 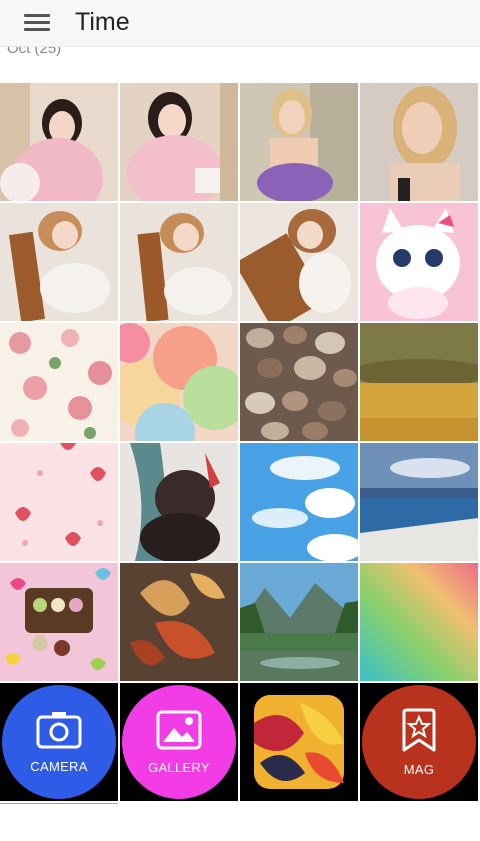 What do you see at coordinates (179, 767) in the screenshot?
I see `gallery-label: GALLERY` at bounding box center [179, 767].